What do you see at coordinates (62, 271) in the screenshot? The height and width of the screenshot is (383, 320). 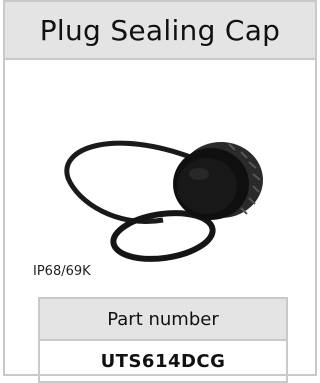 I see `ip-rating-label: IP68/69K` at bounding box center [62, 271].